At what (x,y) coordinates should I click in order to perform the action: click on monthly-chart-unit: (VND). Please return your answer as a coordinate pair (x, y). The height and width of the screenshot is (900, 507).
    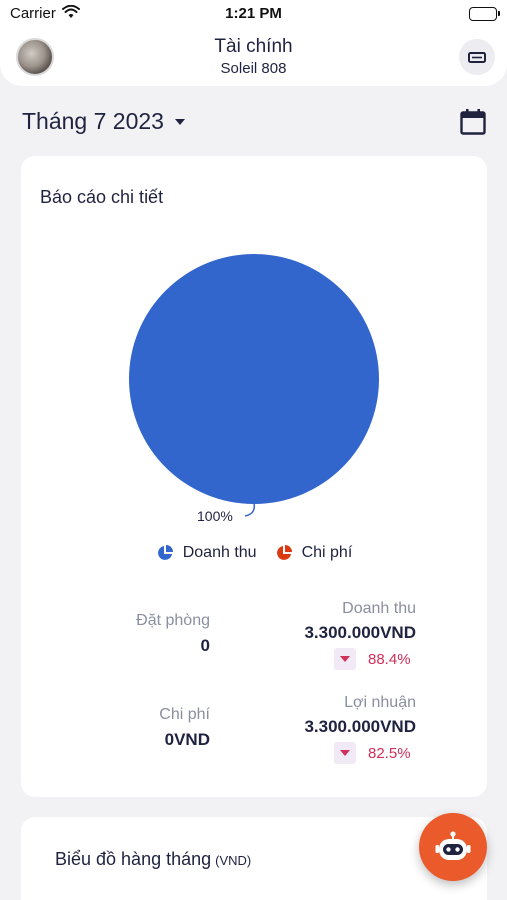
    Looking at the image, I should click on (233, 860).